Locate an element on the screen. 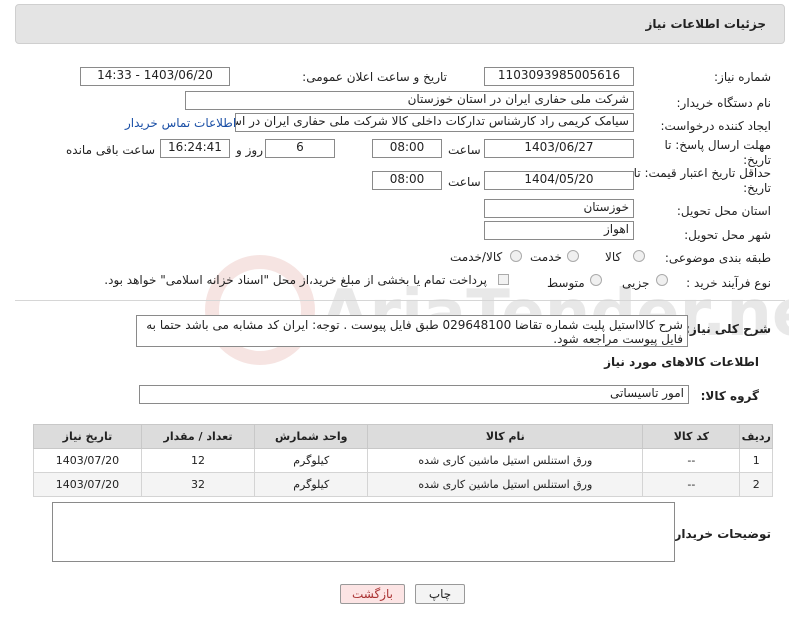 The height and width of the screenshot is (620, 789). validity-time-label: ساعت is located at coordinates (464, 182).